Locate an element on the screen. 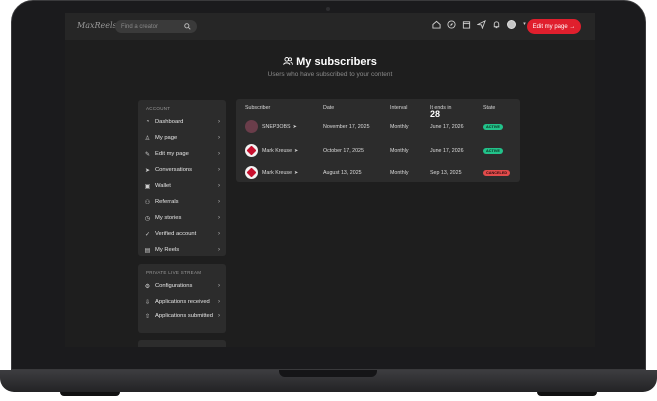 This screenshot has width=657, height=401. send-icon is located at coordinates (481, 24).